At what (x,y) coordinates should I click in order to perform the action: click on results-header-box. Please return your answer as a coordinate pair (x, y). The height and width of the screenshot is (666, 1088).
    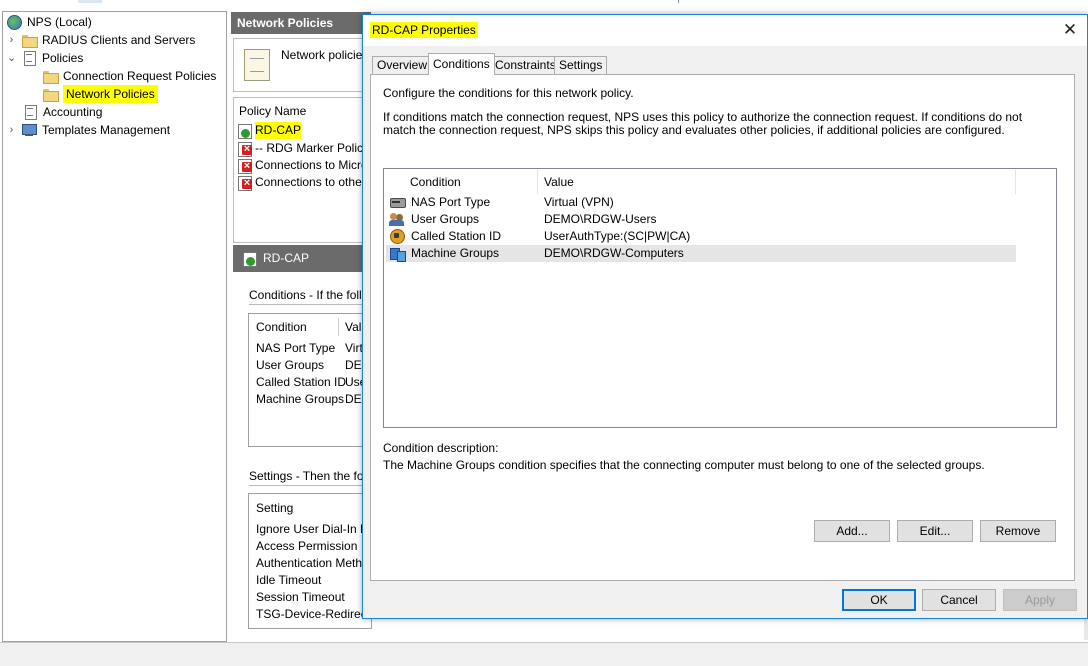
    Looking at the image, I should click on (303, 65).